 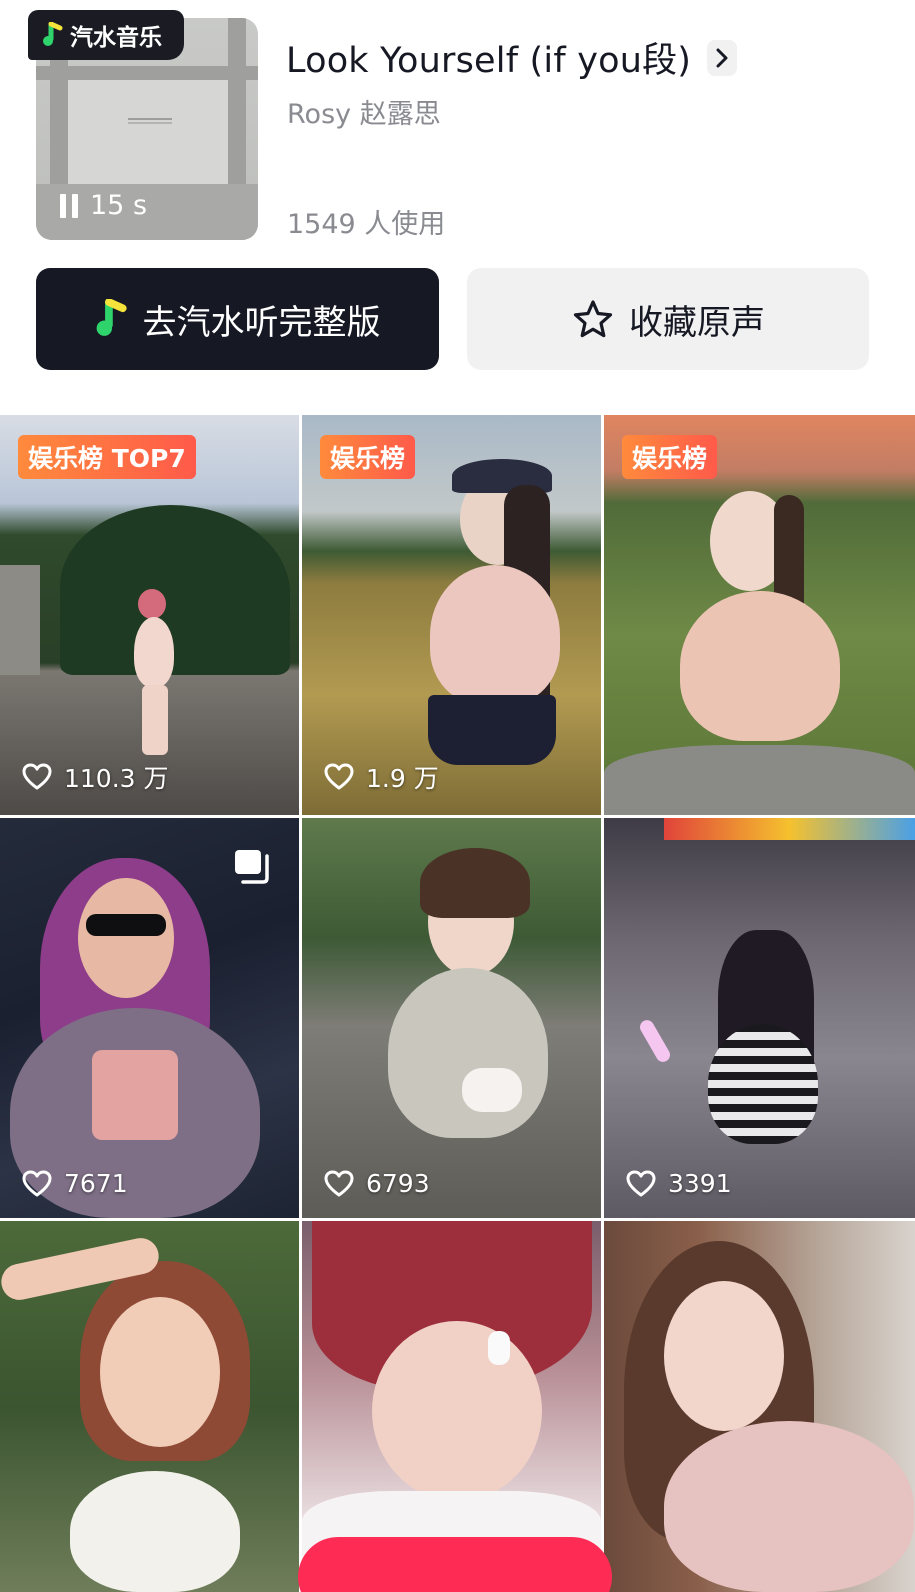 I want to click on sailor-top, so click(x=495, y=635).